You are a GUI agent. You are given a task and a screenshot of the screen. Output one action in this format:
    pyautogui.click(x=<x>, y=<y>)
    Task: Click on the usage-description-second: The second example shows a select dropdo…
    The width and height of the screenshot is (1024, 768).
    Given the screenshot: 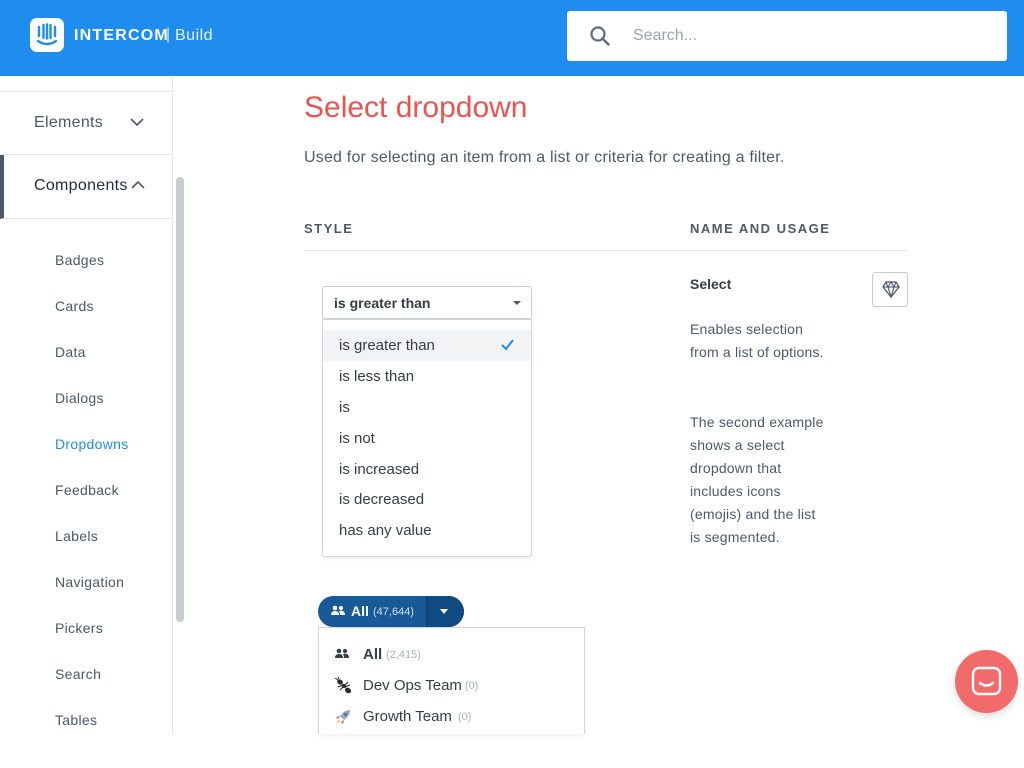 What is the action you would take?
    pyautogui.click(x=757, y=479)
    